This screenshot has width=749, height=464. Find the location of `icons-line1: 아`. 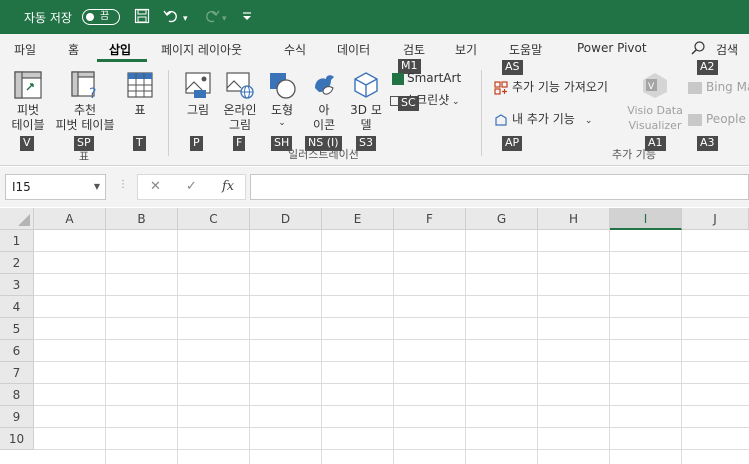

icons-line1: 아 is located at coordinates (324, 110).